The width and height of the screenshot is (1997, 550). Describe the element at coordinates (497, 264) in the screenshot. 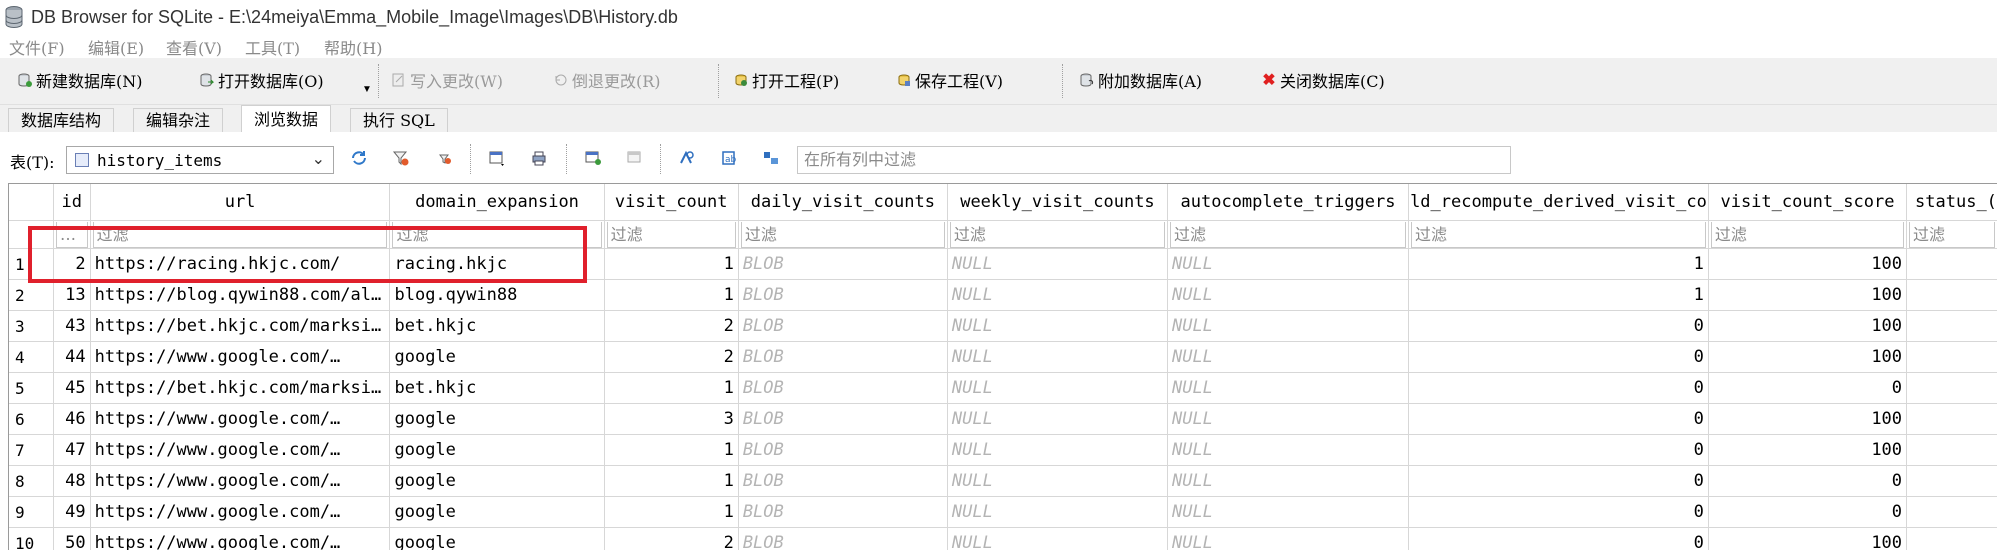

I see `cell-domain-expansion: racing.hkjc` at that location.